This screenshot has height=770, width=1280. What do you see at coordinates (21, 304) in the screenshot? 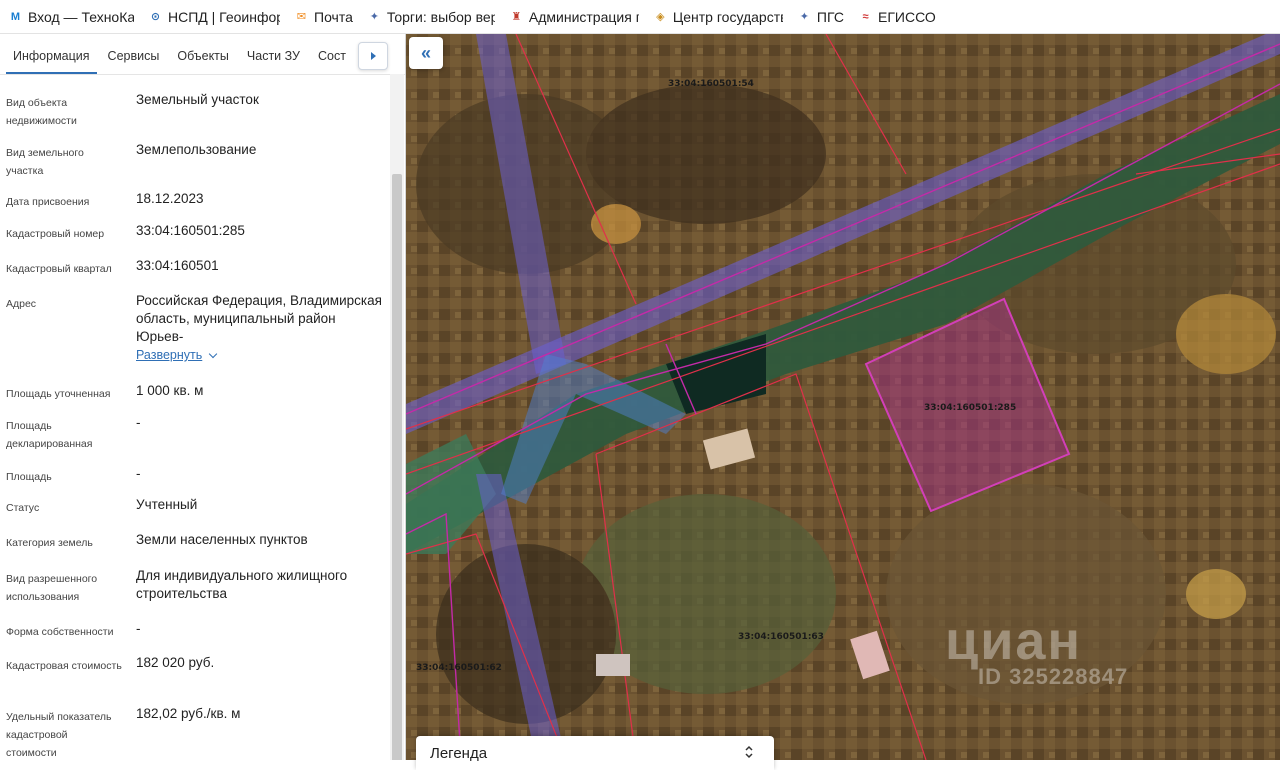
I see `prop-label: Адрес` at bounding box center [21, 304].